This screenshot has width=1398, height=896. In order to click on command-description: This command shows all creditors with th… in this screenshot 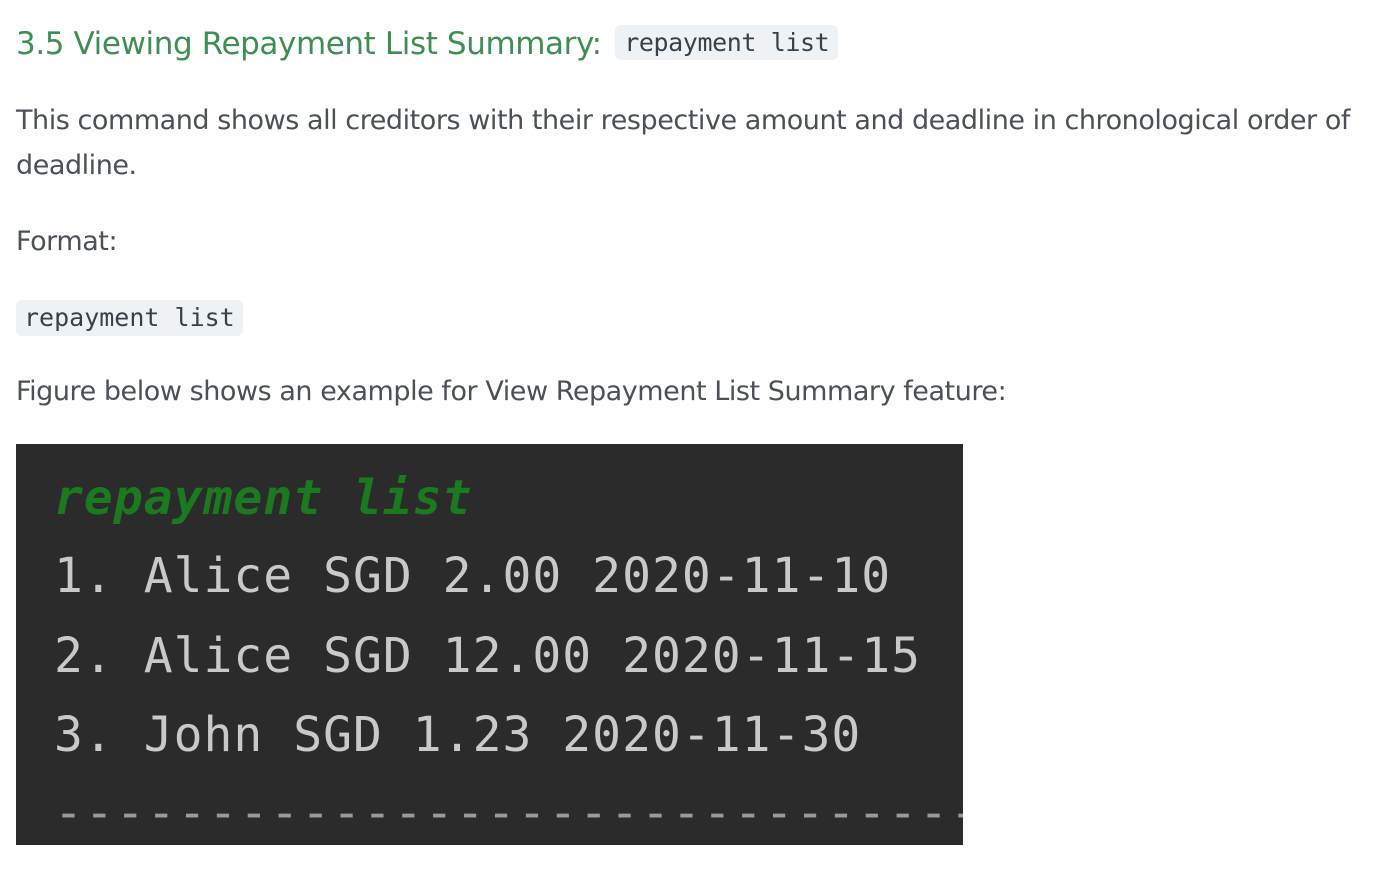, I will do `click(683, 143)`.